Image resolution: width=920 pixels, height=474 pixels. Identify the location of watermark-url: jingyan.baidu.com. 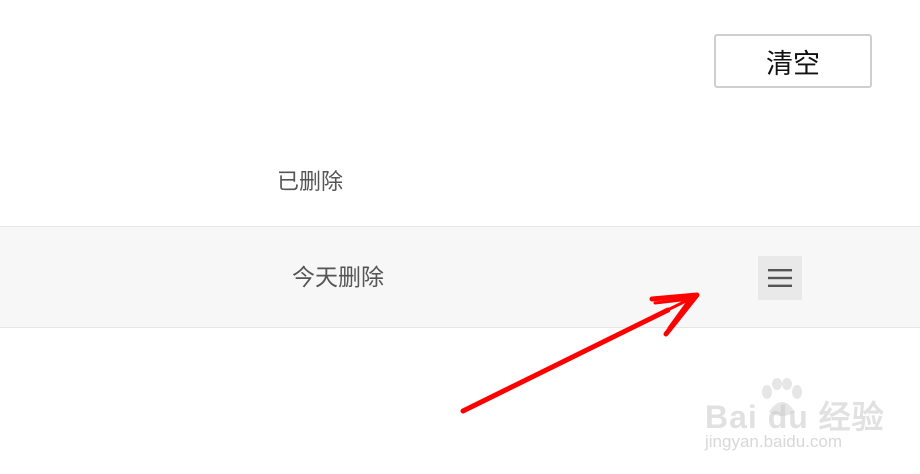
(774, 441).